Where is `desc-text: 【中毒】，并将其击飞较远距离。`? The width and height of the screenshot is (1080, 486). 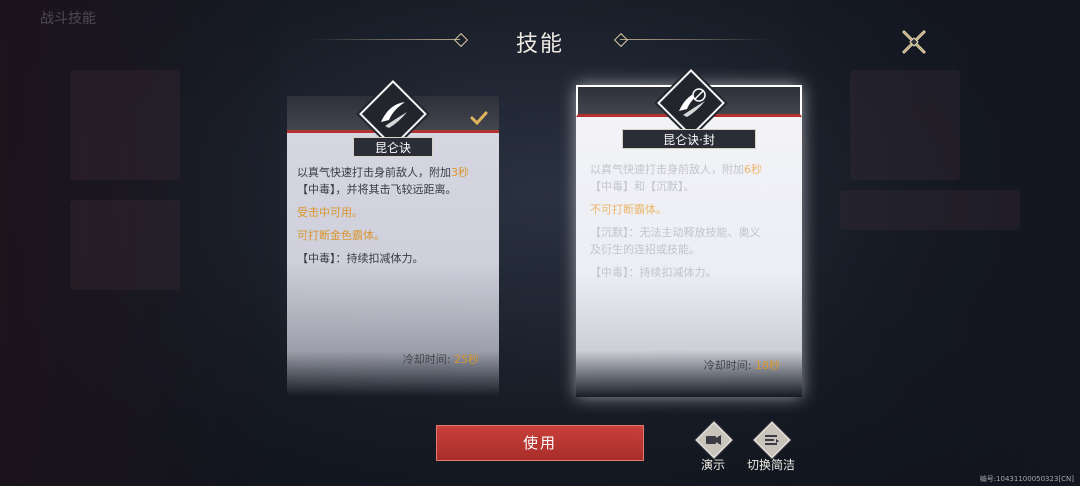
desc-text: 【中毒】，并将其击飞较远距离。 is located at coordinates (377, 189).